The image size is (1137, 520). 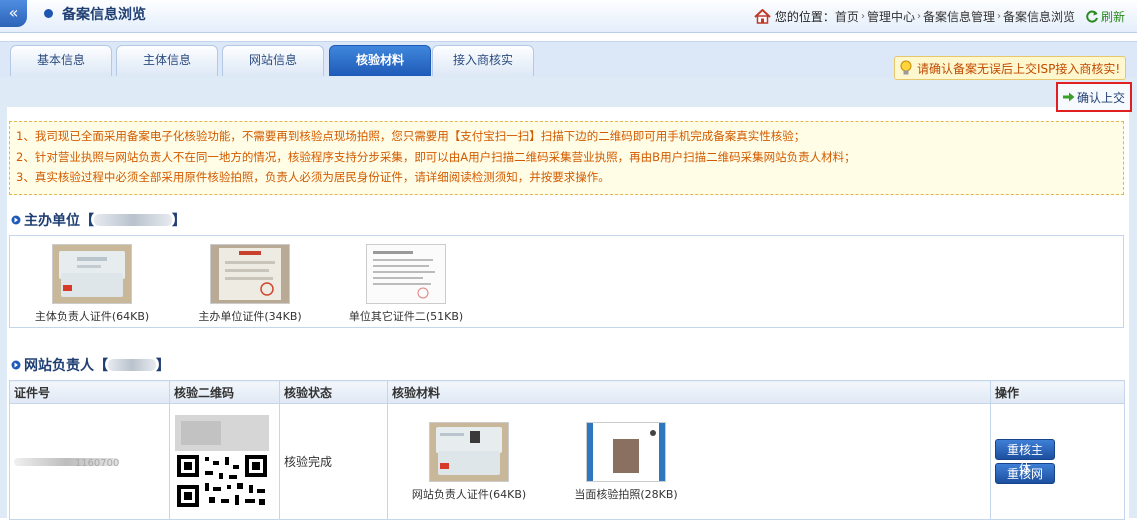 I want to click on refresh-icon, so click(x=1092, y=16).